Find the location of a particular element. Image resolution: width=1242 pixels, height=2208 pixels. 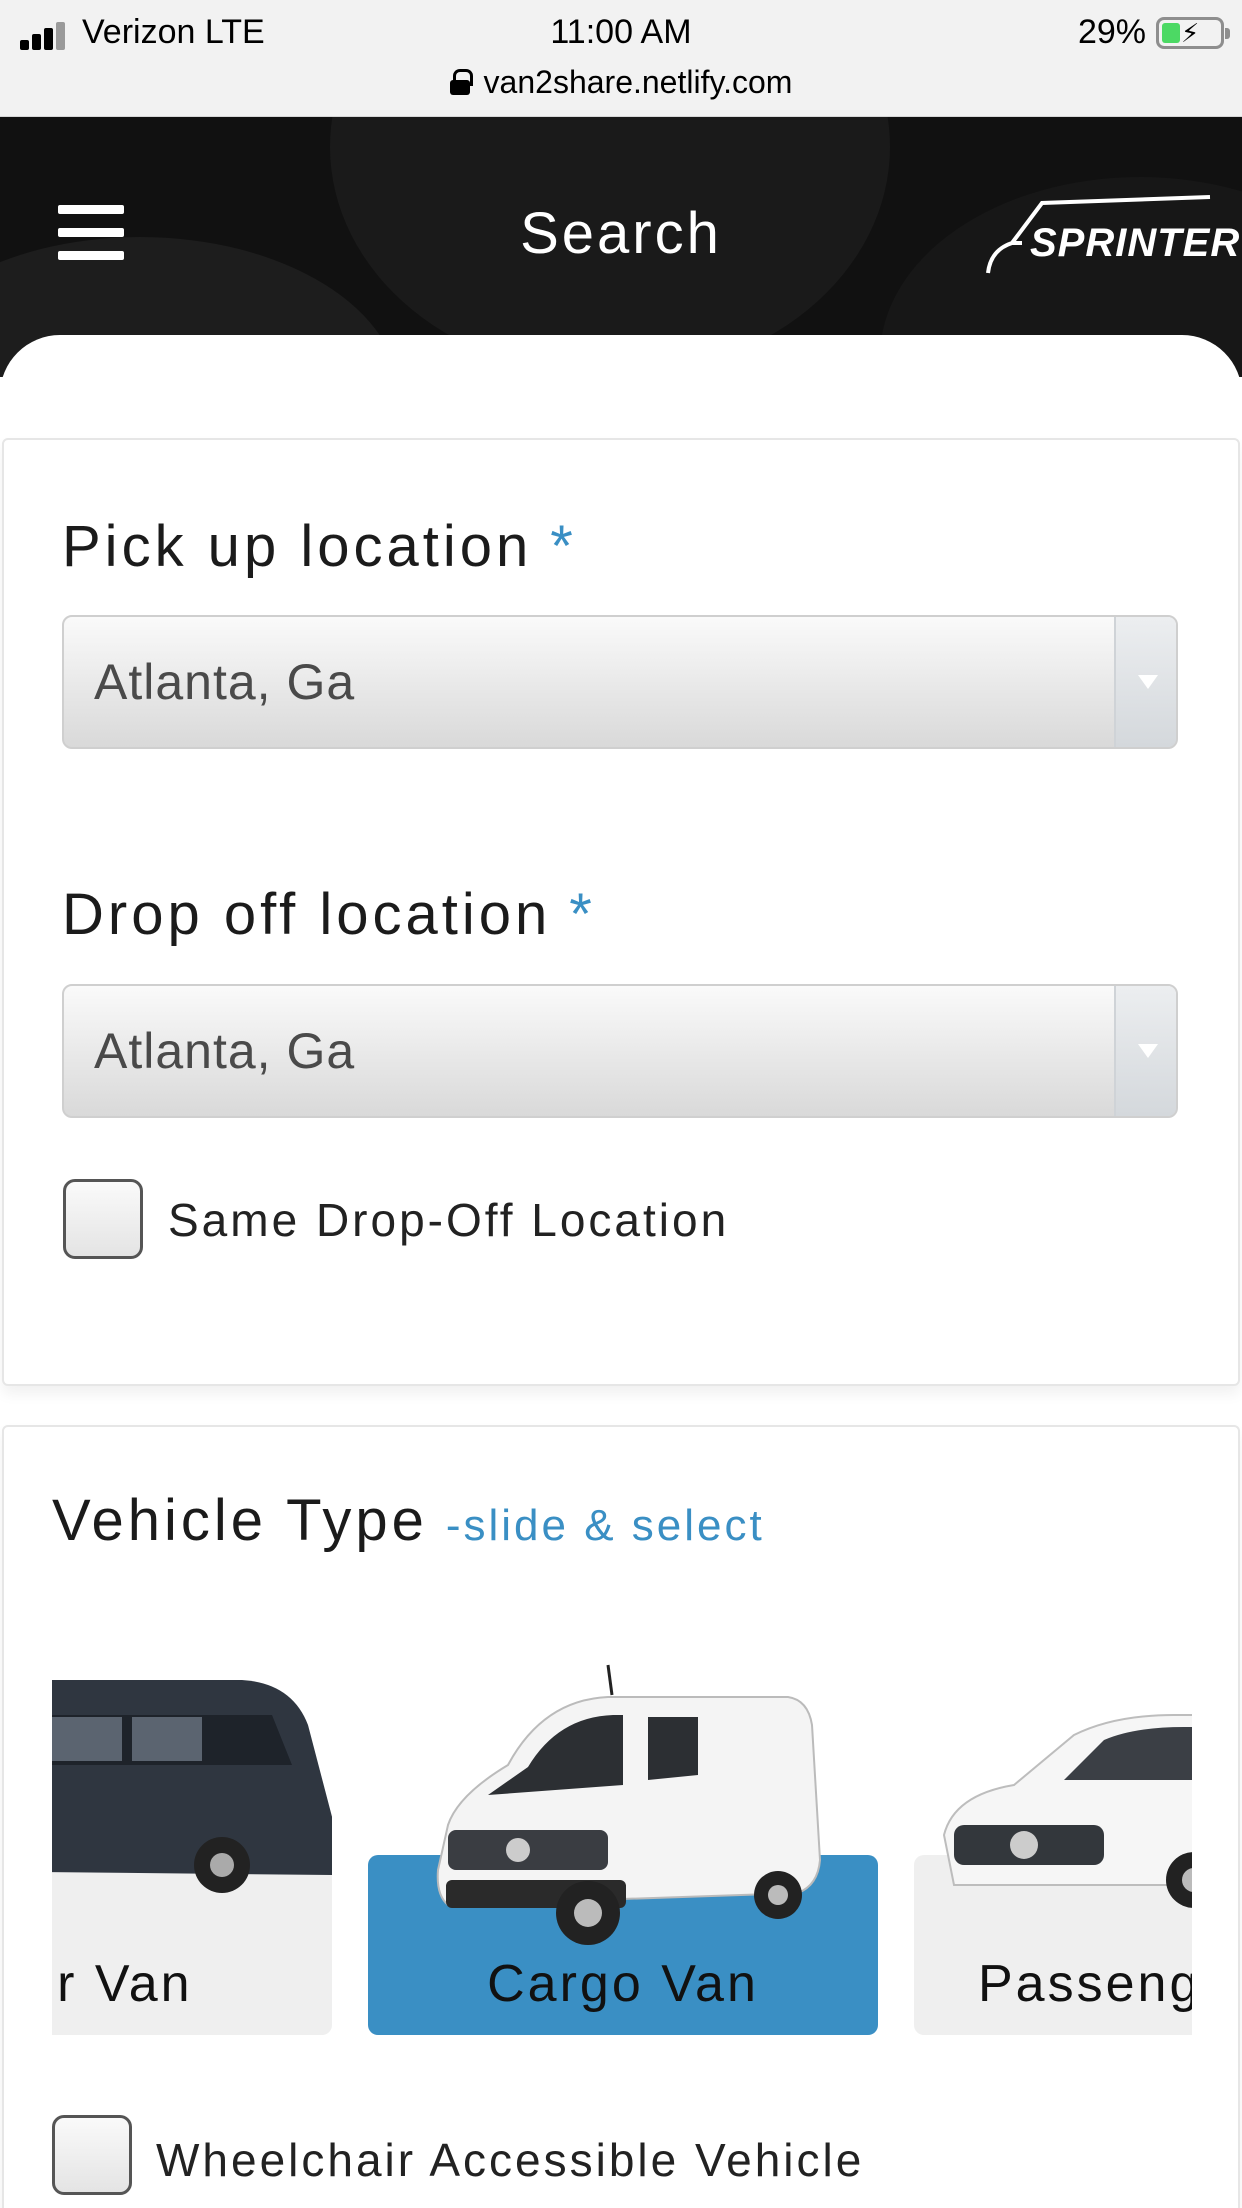

vehicle-option-label: Cargo Van is located at coordinates (623, 1984).